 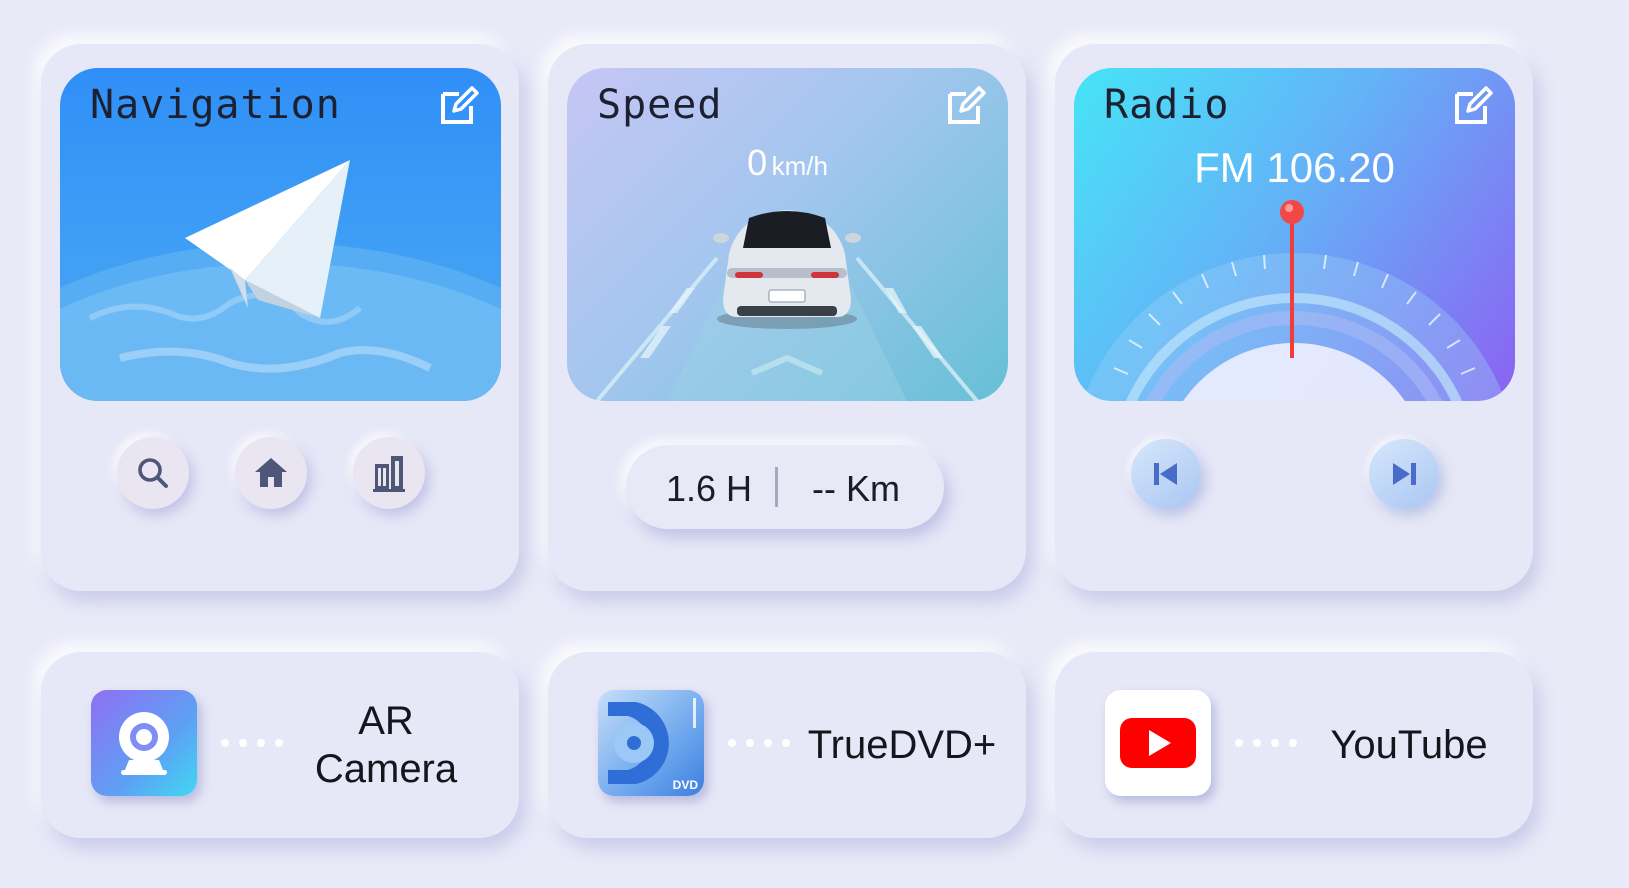 What do you see at coordinates (785, 487) in the screenshot?
I see `trip-info-pill: 1.6 H -- Km` at bounding box center [785, 487].